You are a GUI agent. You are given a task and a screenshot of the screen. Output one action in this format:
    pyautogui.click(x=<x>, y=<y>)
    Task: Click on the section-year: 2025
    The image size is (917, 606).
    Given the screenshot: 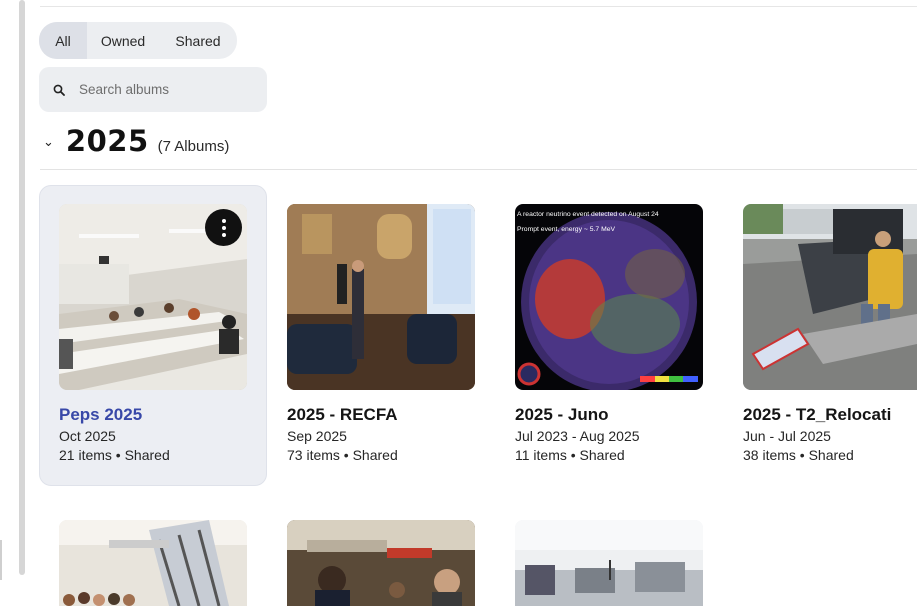 What is the action you would take?
    pyautogui.click(x=107, y=141)
    